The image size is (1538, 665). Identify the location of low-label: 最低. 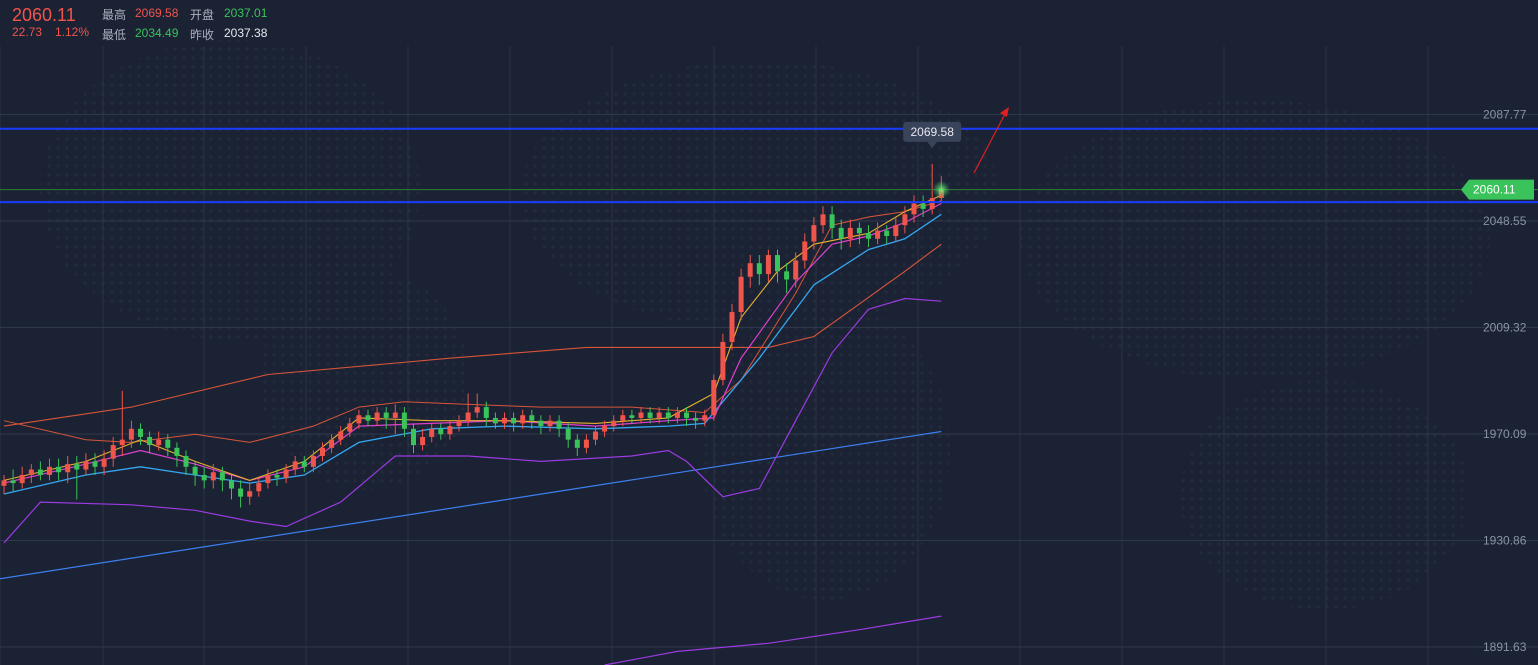
(114, 35).